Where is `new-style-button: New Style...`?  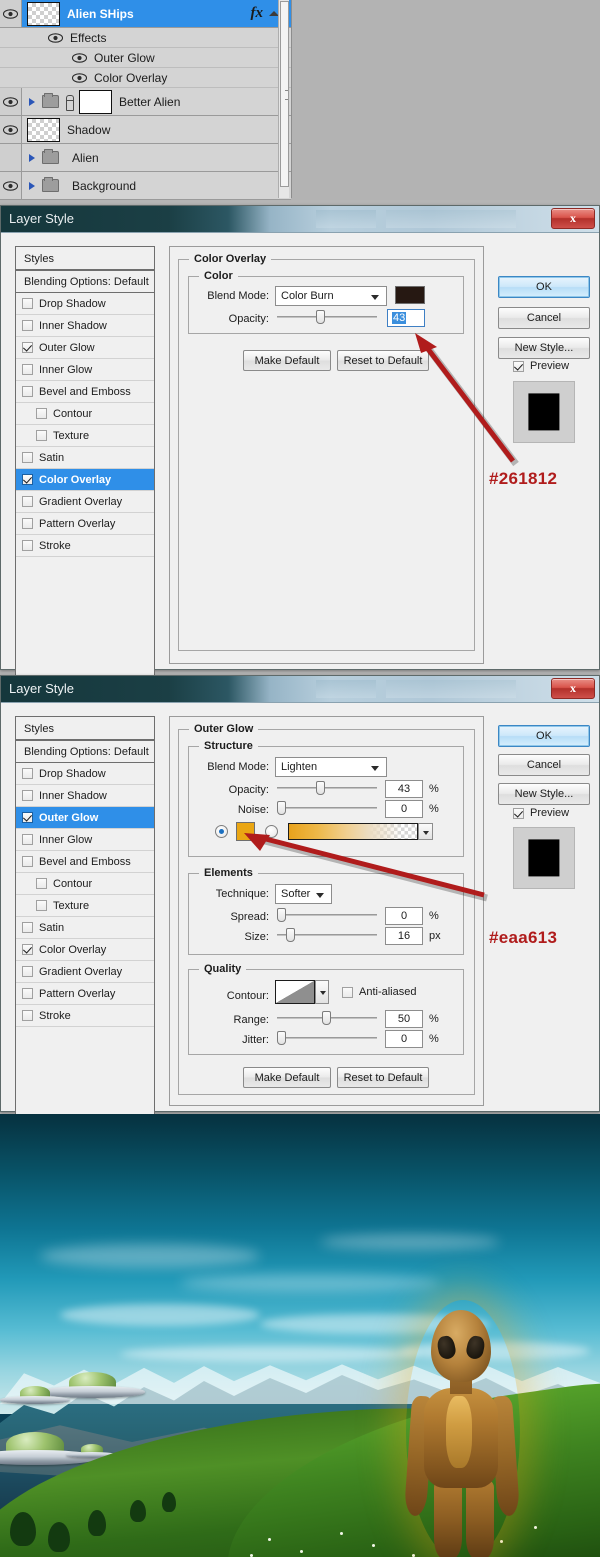 new-style-button: New Style... is located at coordinates (544, 348).